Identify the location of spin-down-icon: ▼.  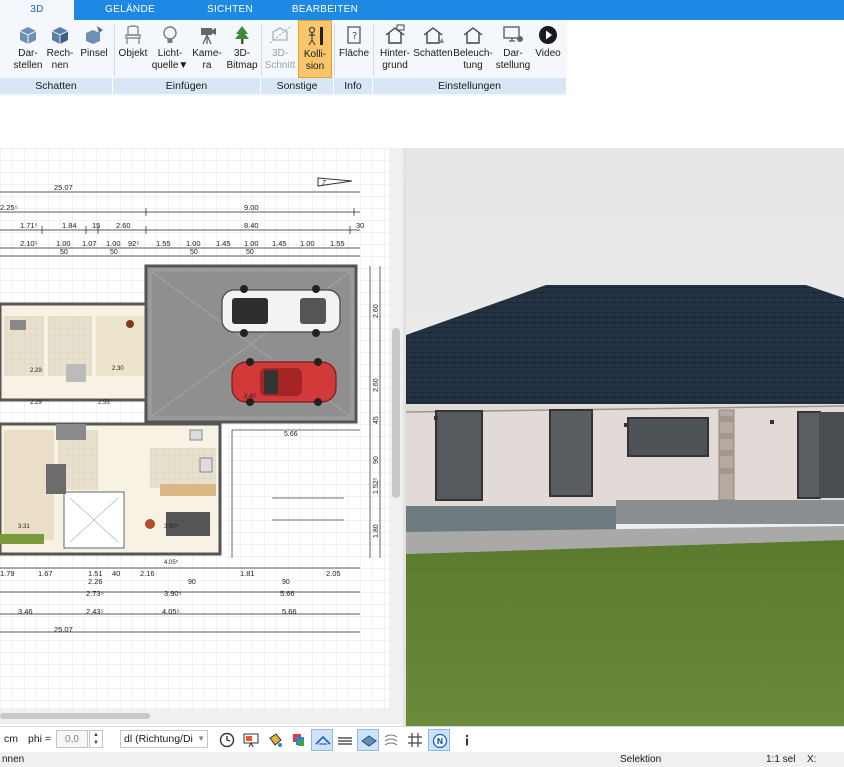
(96, 743).